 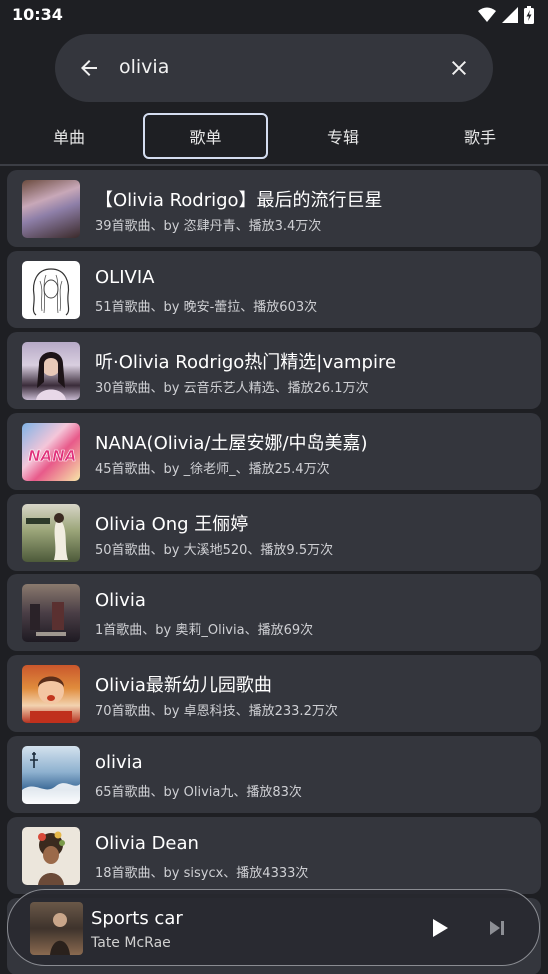 What do you see at coordinates (343, 136) in the screenshot?
I see `tab-albums: 专辑` at bounding box center [343, 136].